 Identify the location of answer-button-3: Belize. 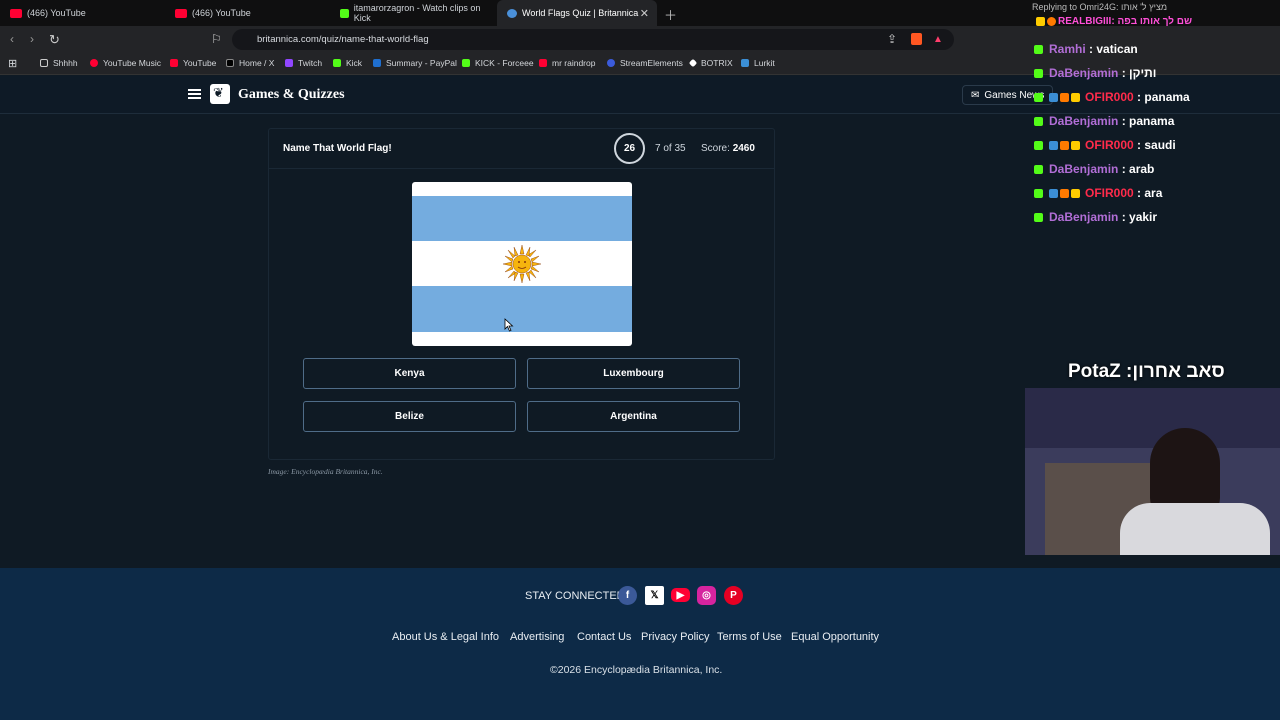
(409, 416).